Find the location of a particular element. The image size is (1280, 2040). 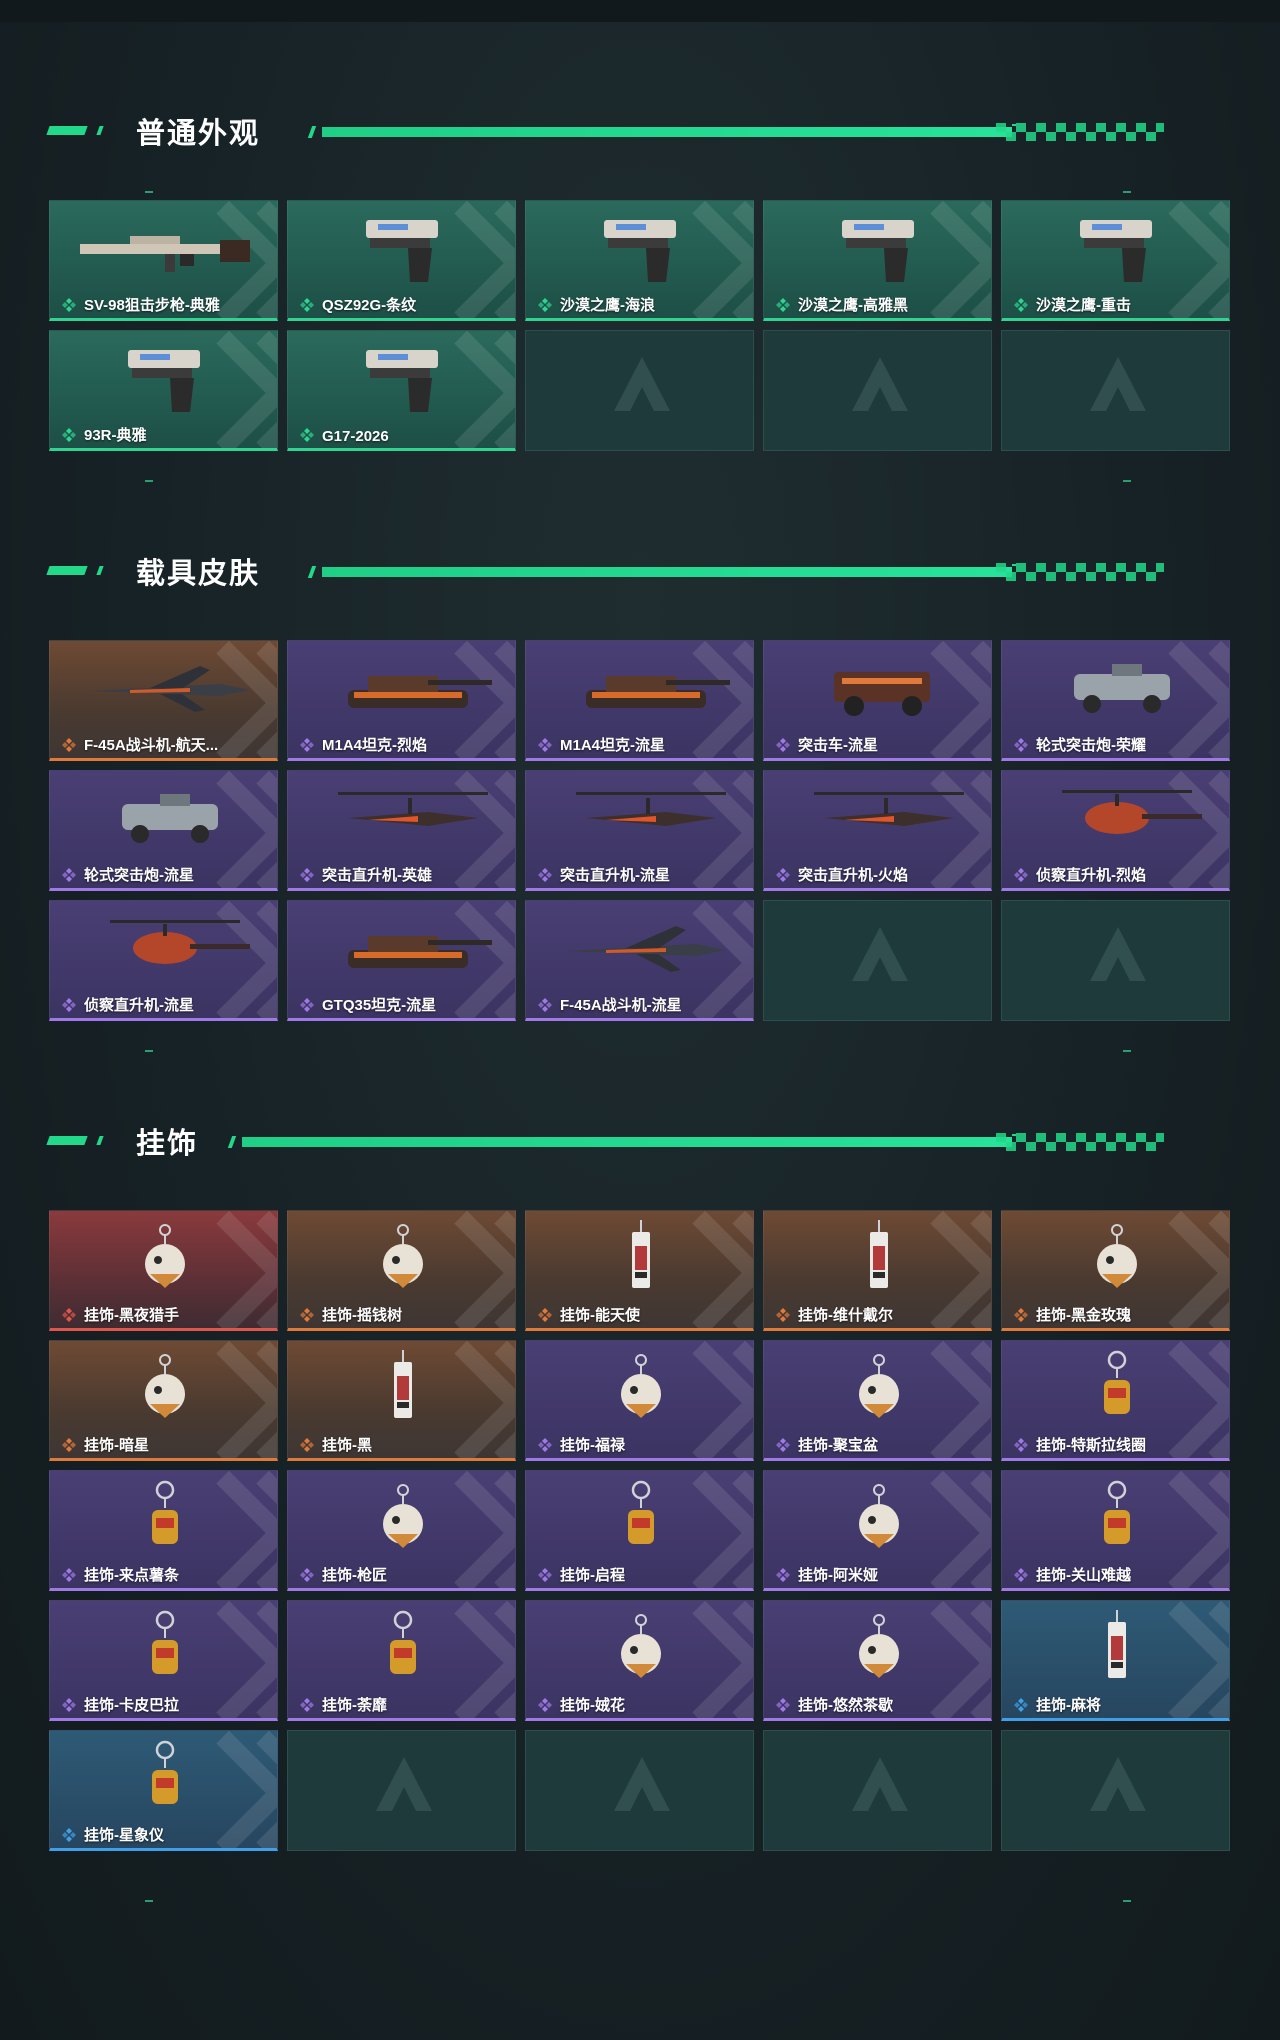

item-card: 挂饰-娀花 is located at coordinates (639, 1660).